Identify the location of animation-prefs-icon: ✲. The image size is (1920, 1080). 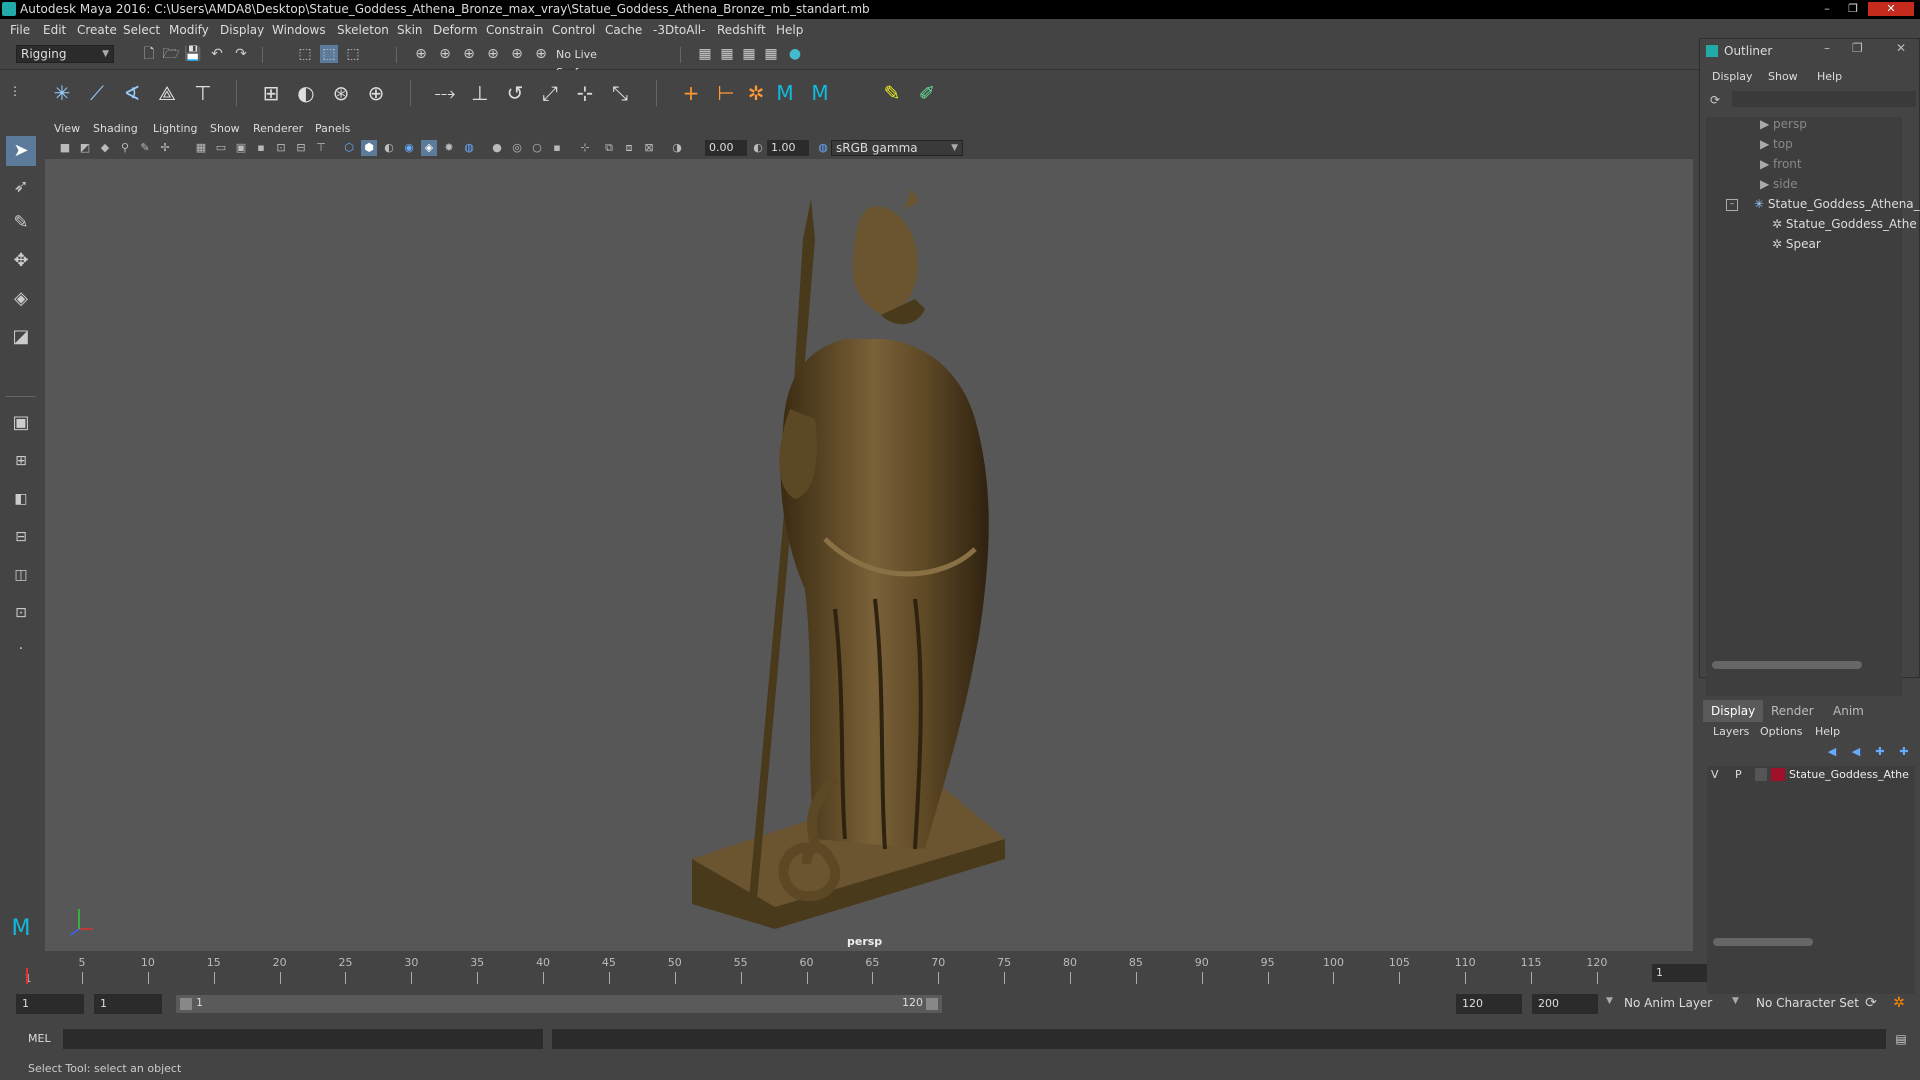
(1899, 1003).